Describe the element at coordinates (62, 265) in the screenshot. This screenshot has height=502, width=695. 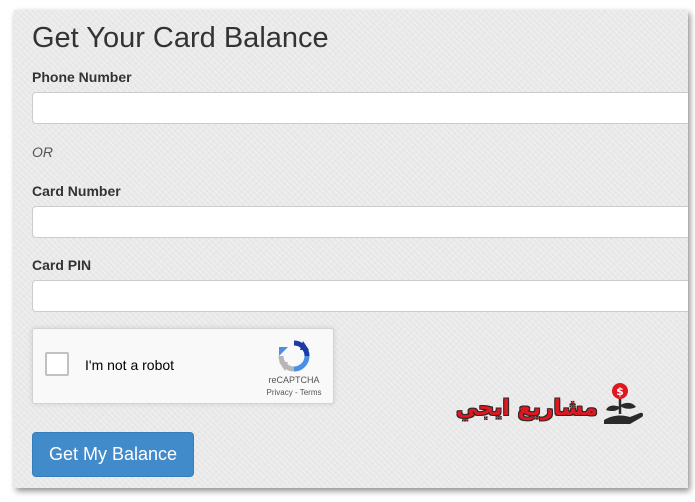
I see `card-pin-label: Card PIN` at that location.